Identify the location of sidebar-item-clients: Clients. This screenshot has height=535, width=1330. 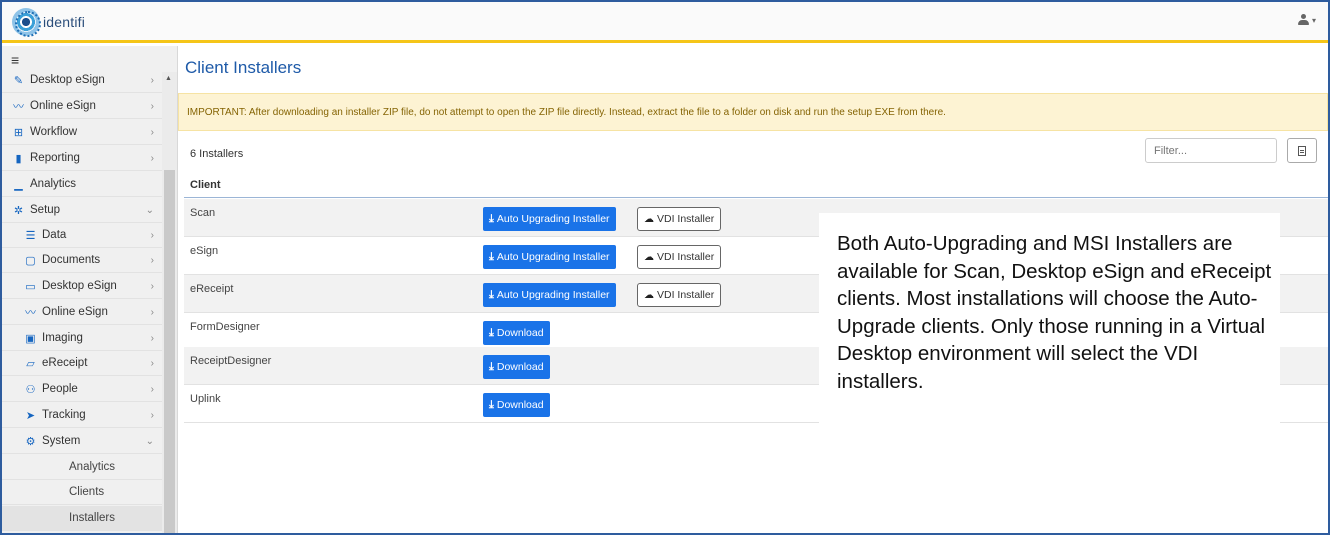
(82, 492).